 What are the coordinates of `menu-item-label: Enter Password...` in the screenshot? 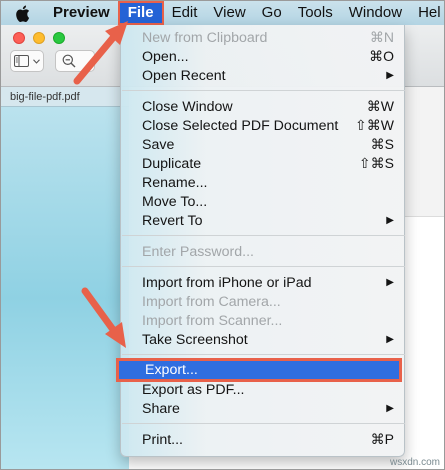 It's located at (198, 251).